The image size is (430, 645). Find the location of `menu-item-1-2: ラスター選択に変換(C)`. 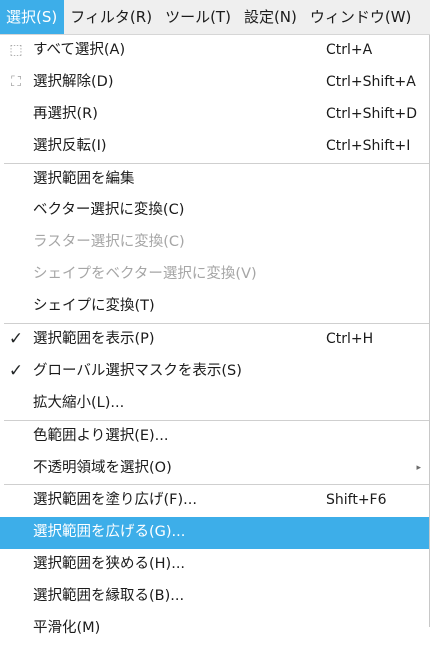

menu-item-1-2: ラスター選択に変換(C) is located at coordinates (214, 243).